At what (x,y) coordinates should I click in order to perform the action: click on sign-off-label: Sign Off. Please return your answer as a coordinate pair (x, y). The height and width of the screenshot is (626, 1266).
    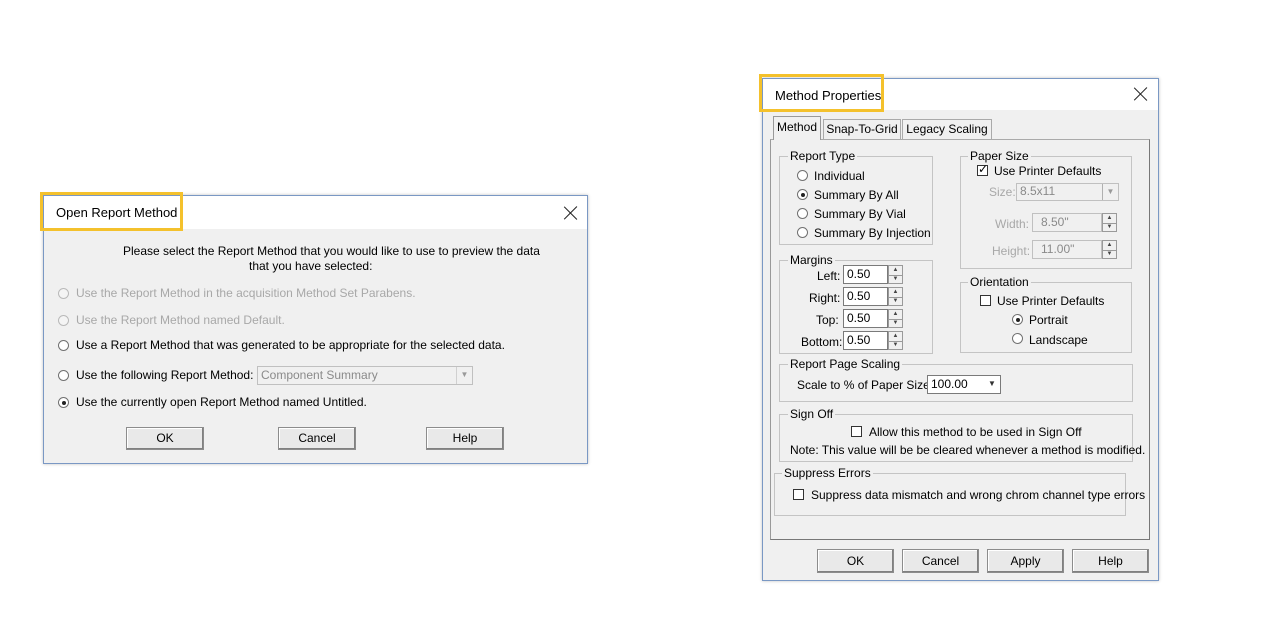
    Looking at the image, I should click on (812, 414).